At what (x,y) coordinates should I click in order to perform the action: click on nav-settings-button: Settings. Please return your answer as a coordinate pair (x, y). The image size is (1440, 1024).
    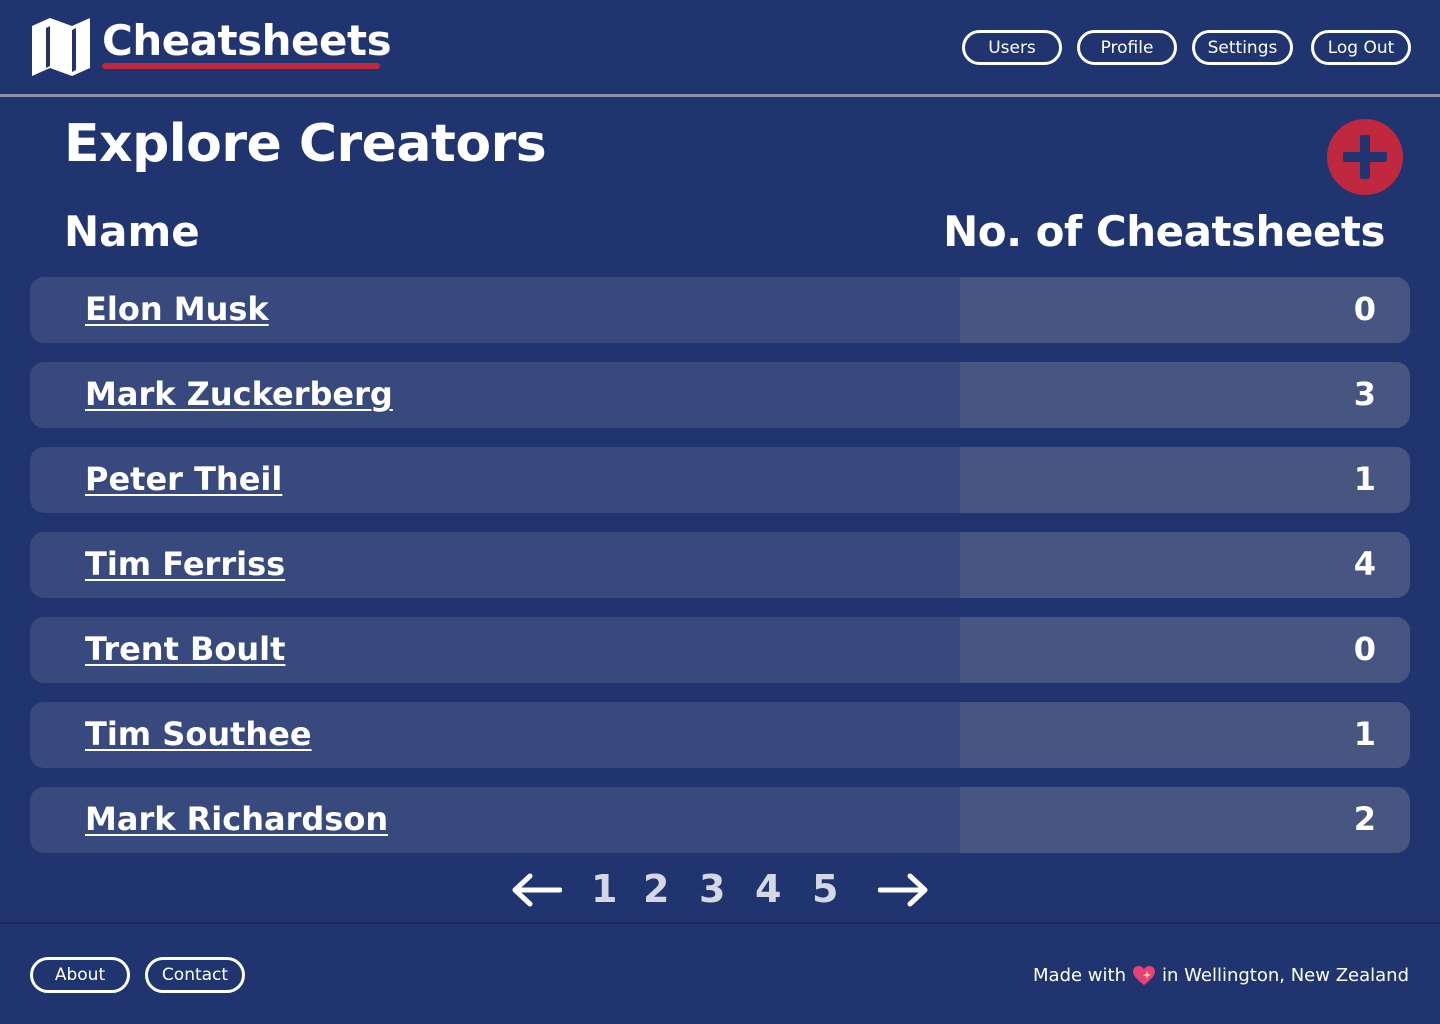
    Looking at the image, I should click on (1242, 47).